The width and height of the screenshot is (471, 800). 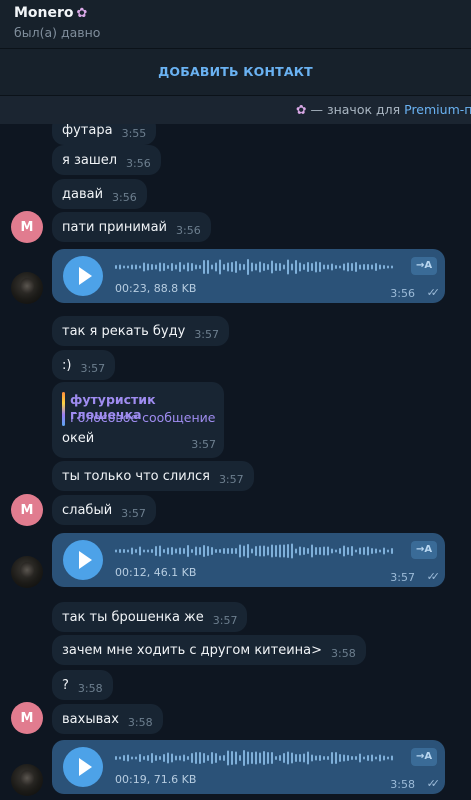 I want to click on message-text: слабый, so click(x=87, y=510).